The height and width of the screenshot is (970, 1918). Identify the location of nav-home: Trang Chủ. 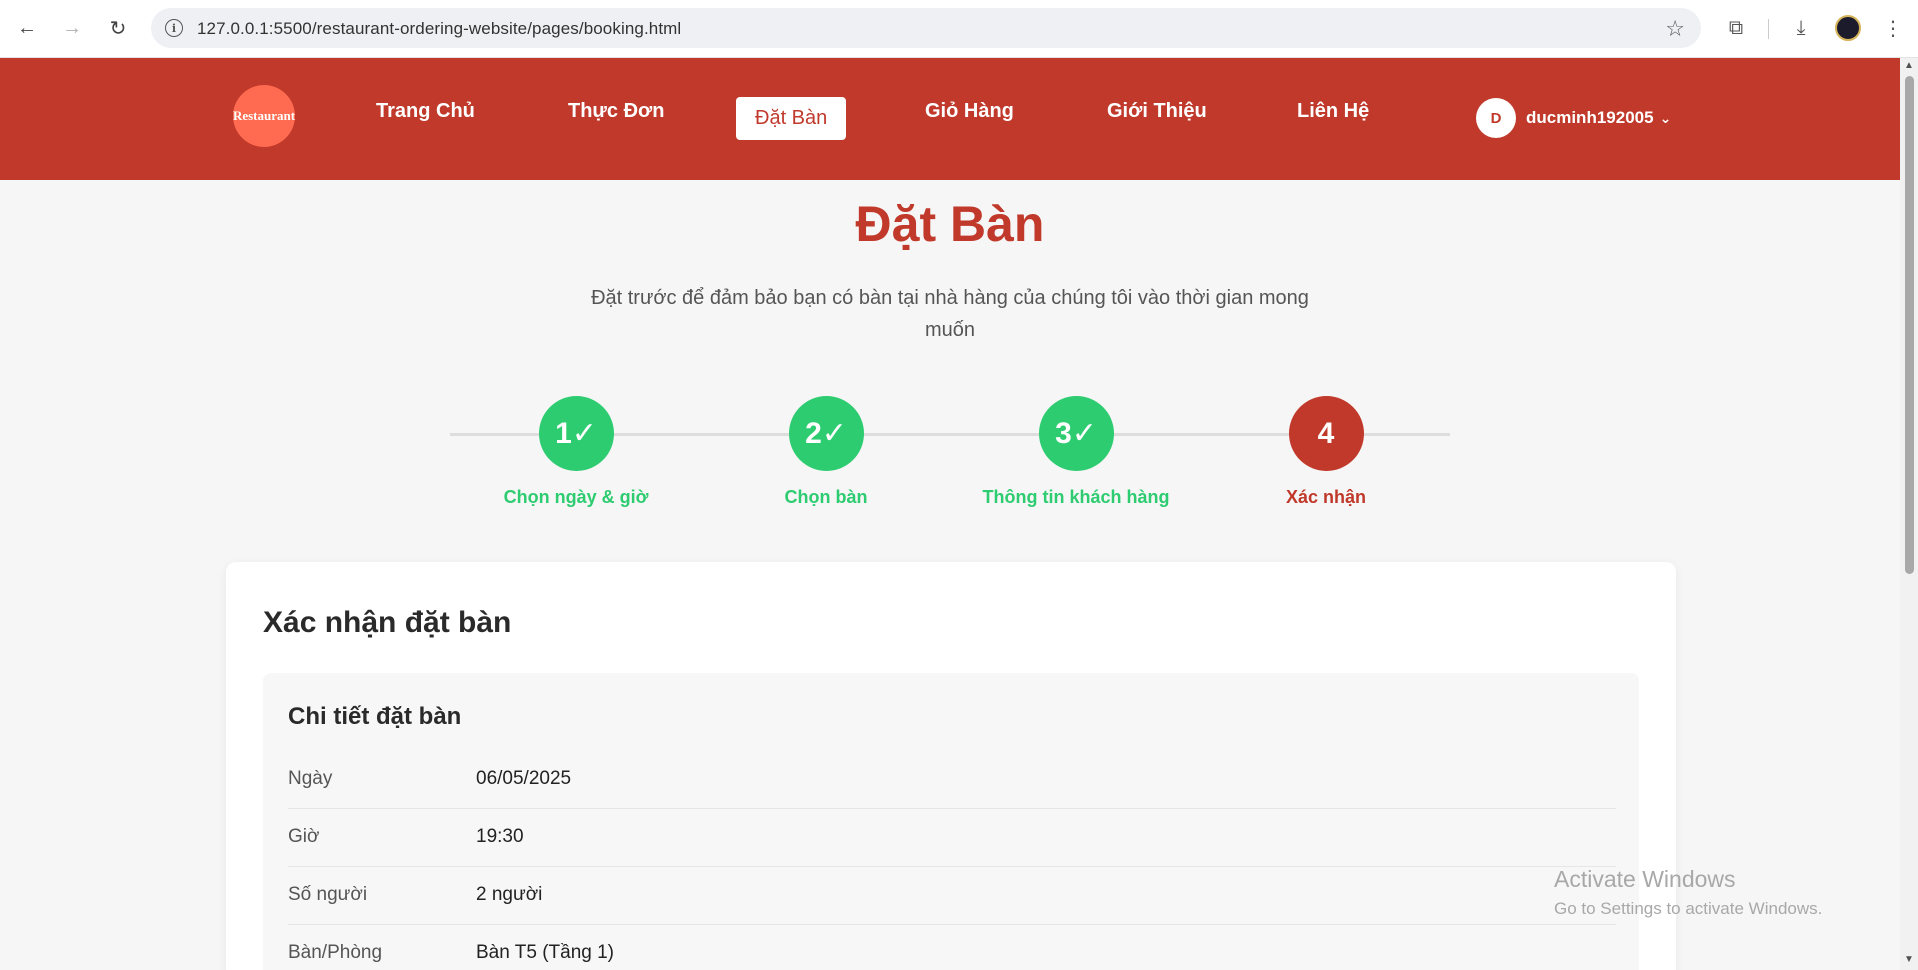
(425, 111).